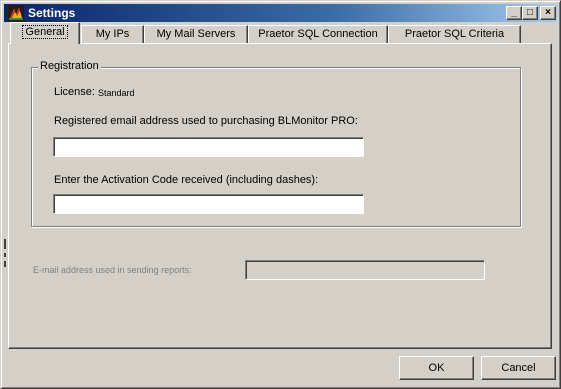  What do you see at coordinates (74, 92) in the screenshot?
I see `license-label: License:` at bounding box center [74, 92].